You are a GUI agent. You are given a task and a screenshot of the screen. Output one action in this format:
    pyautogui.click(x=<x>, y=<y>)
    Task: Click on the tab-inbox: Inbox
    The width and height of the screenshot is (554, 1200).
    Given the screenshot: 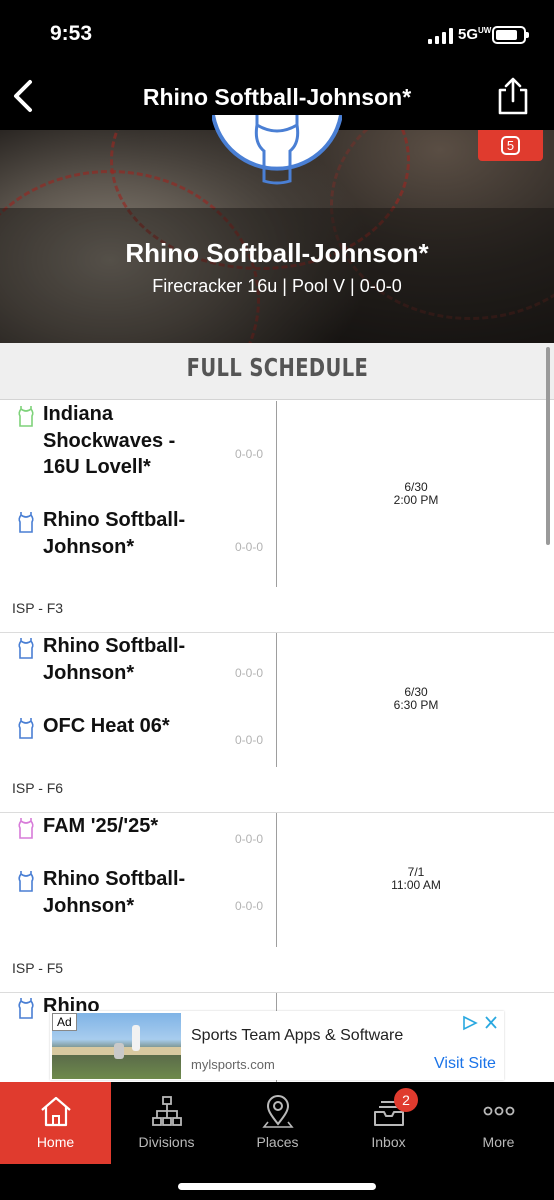 What is the action you would take?
    pyautogui.click(x=388, y=1123)
    